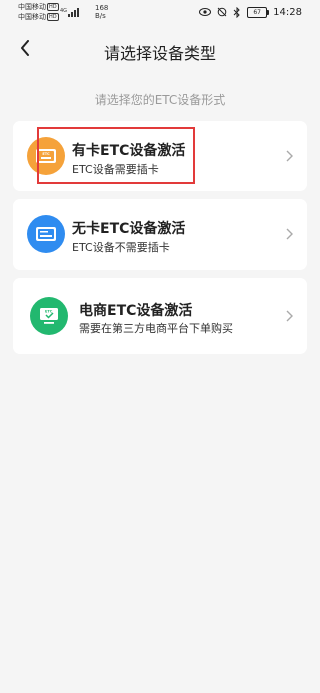  Describe the element at coordinates (129, 229) in the screenshot. I see `option-title: 无卡ETC设备激活` at that location.